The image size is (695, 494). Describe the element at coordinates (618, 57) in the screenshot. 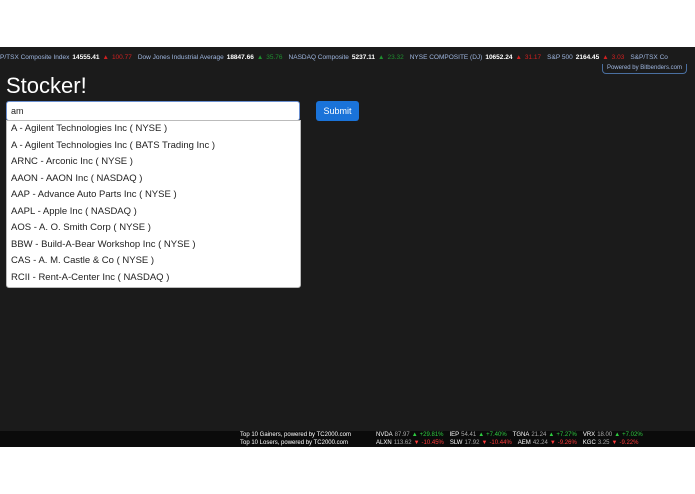

I see `ticker-index-change: 3.03` at that location.